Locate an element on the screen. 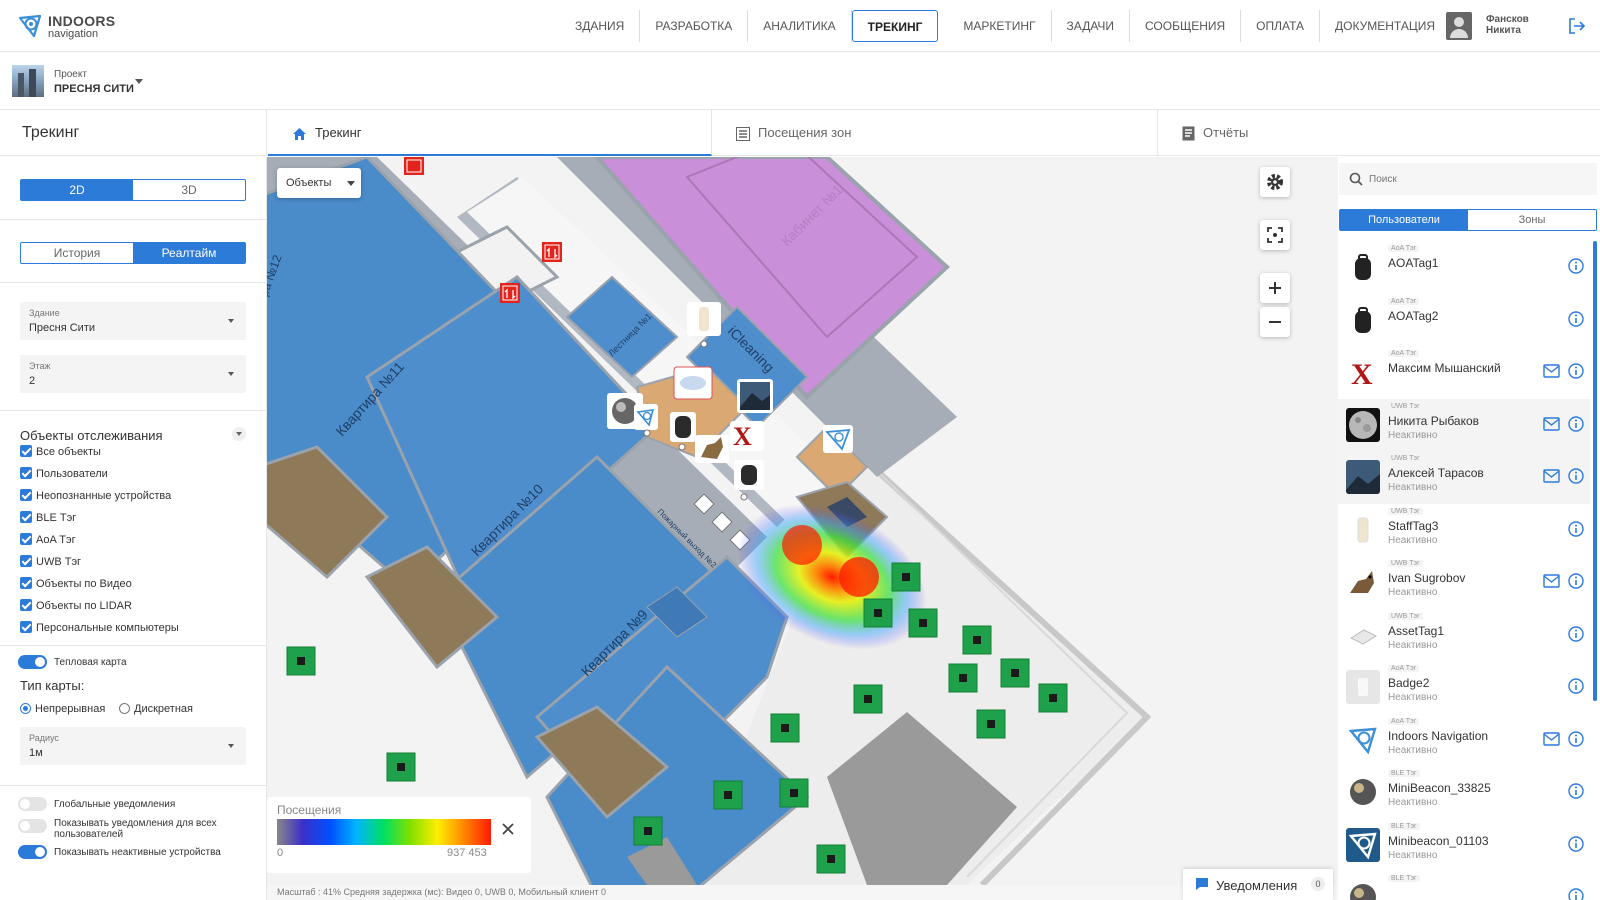 This screenshot has height=900, width=1600. close-icon is located at coordinates (508, 829).